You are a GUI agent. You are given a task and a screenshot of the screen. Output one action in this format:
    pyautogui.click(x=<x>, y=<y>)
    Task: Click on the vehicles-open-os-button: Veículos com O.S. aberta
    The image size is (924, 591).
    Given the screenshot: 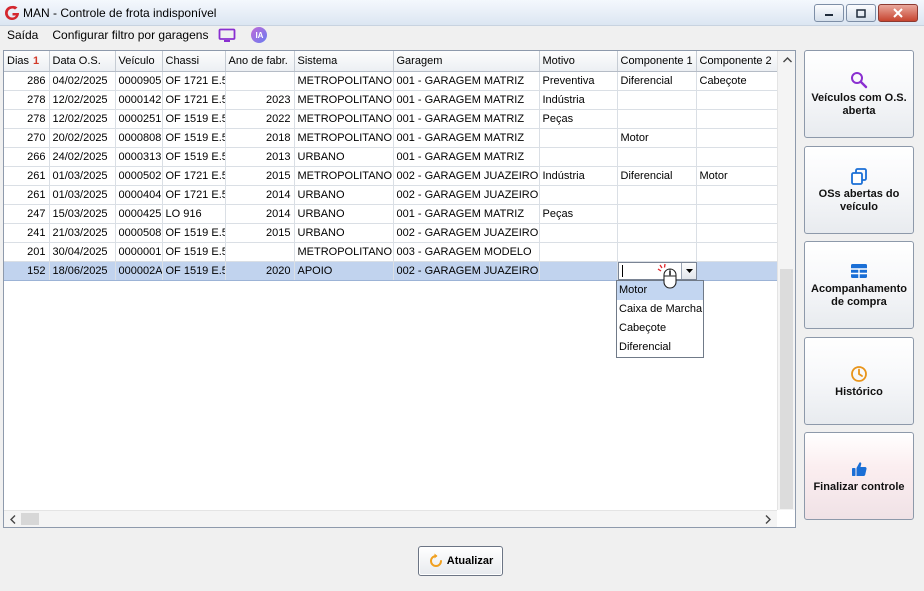 What is the action you would take?
    pyautogui.click(x=859, y=94)
    